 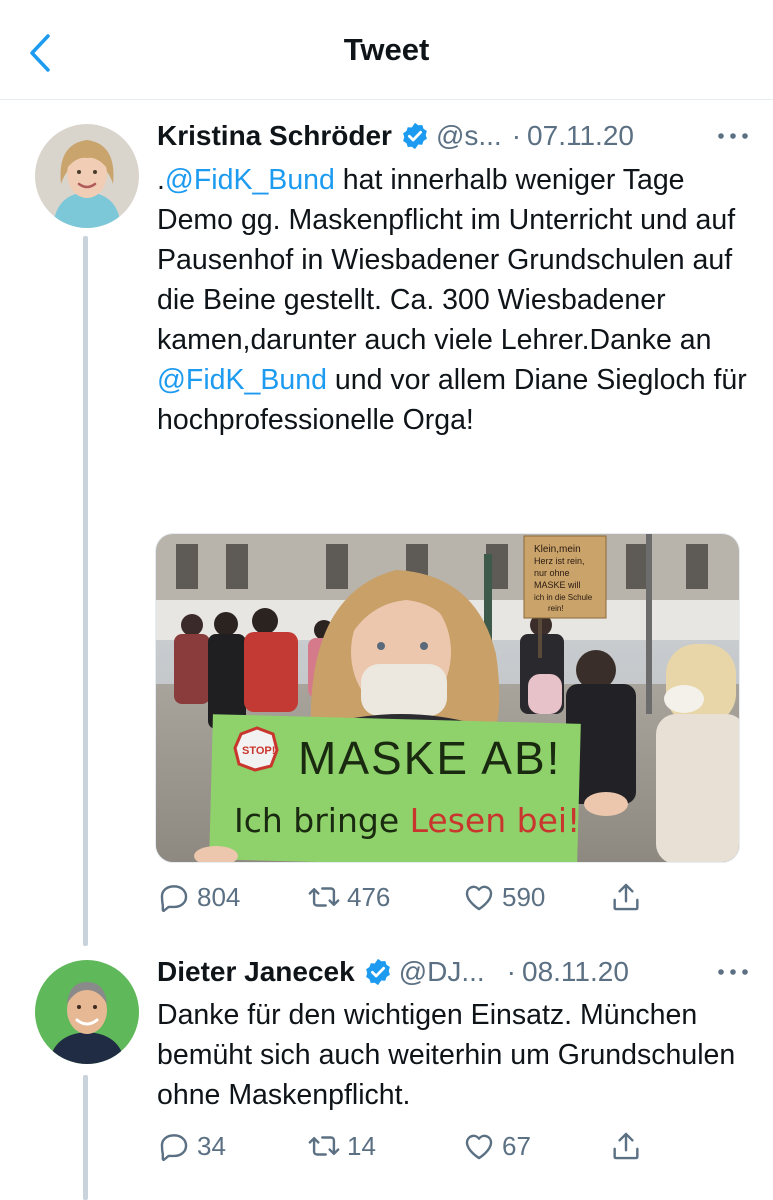 I want to click on retweet-count: 14, so click(x=361, y=1145).